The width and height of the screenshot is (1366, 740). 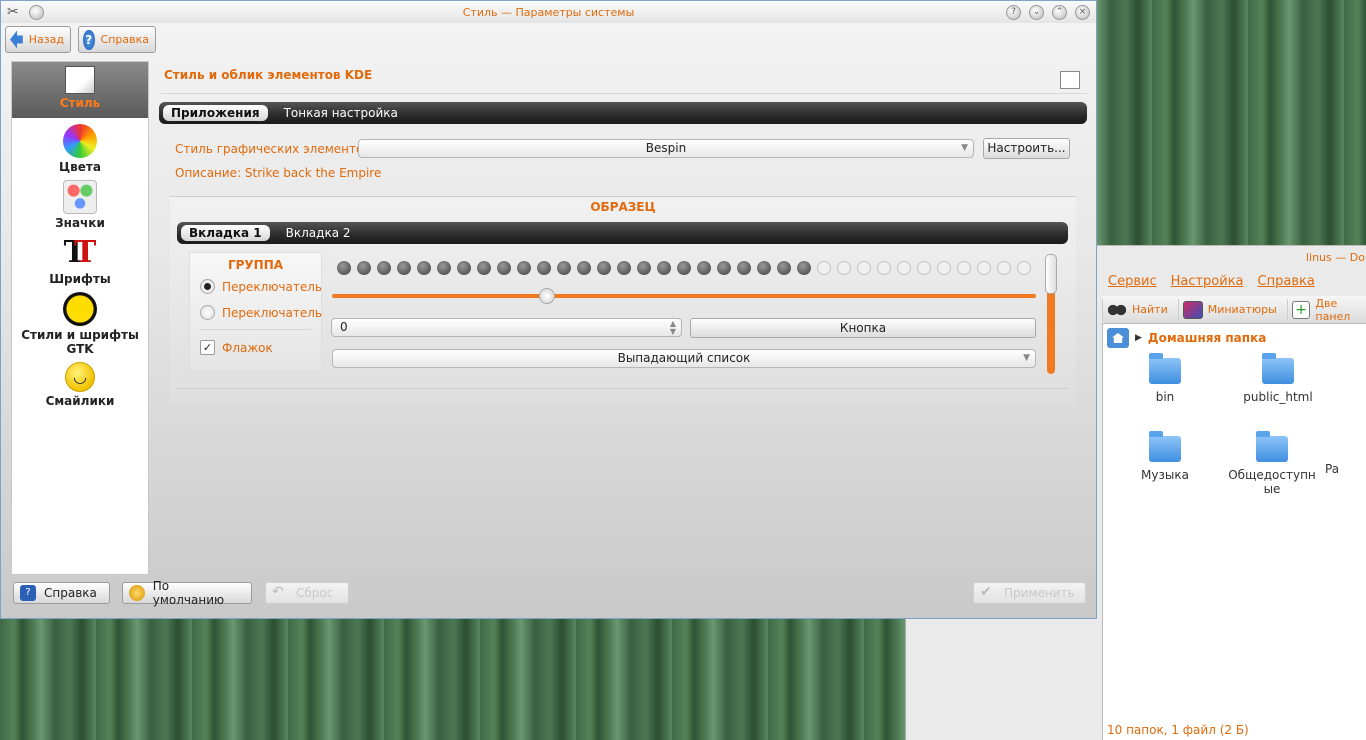 I want to click on binoculars-icon, so click(x=1117, y=309).